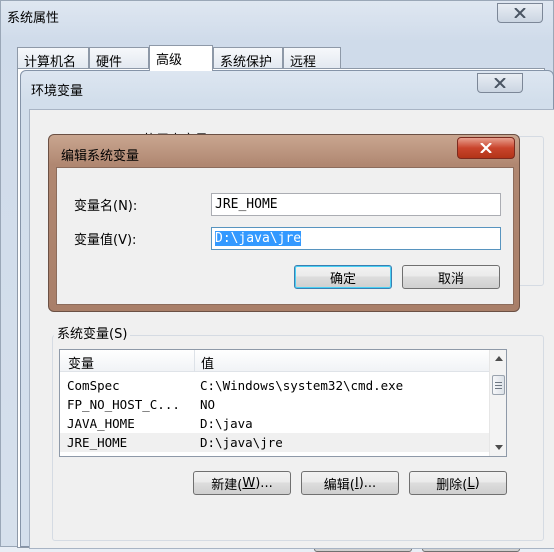 The height and width of the screenshot is (552, 554). I want to click on delete-variable-button: 删除(L), so click(458, 483).